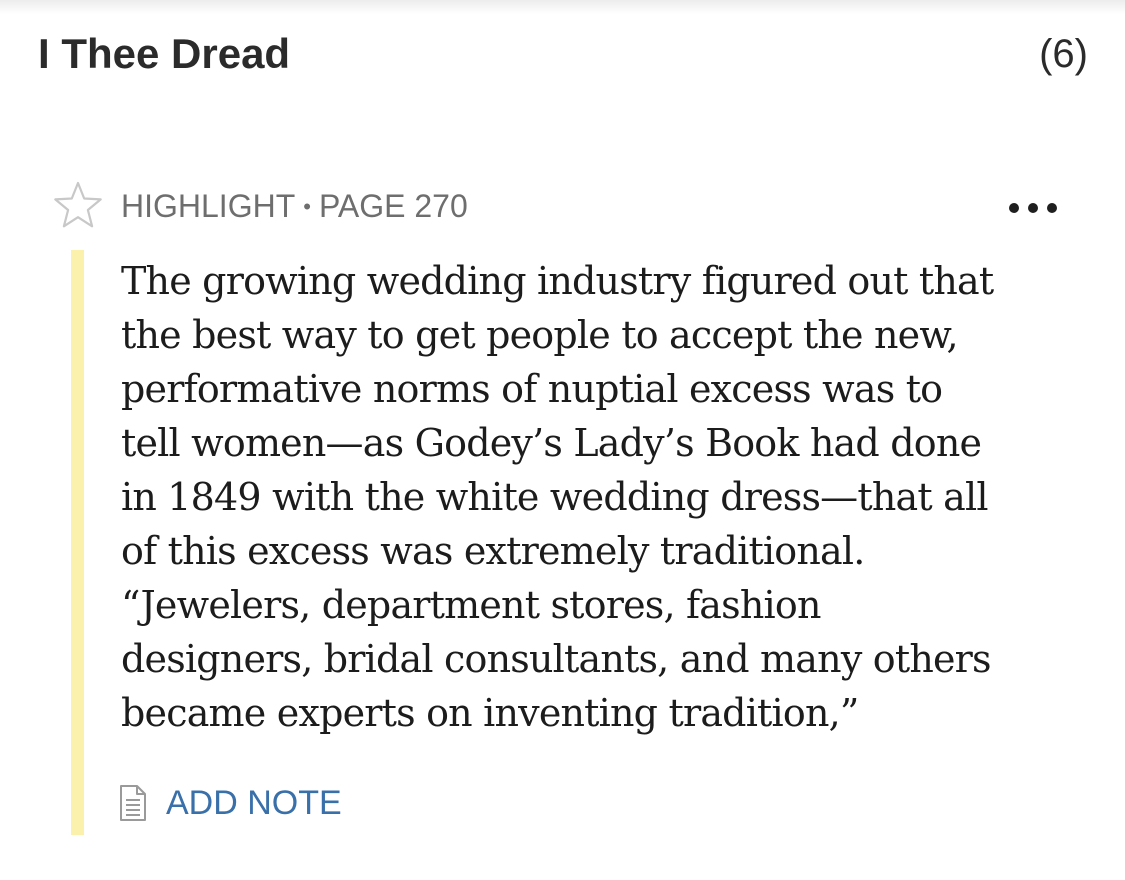 This screenshot has width=1125, height=880. Describe the element at coordinates (393, 206) in the screenshot. I see `page-label: PAGE 270` at that location.